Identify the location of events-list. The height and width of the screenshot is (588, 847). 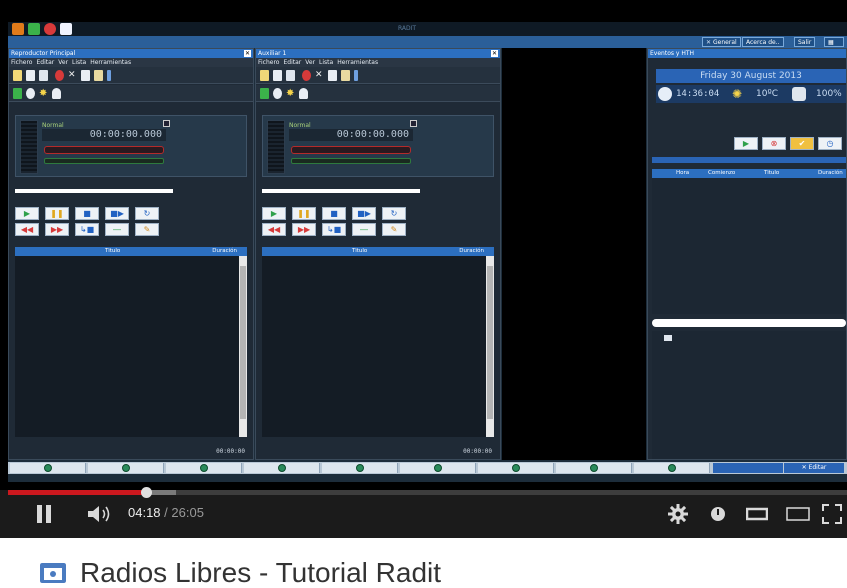
(749, 246).